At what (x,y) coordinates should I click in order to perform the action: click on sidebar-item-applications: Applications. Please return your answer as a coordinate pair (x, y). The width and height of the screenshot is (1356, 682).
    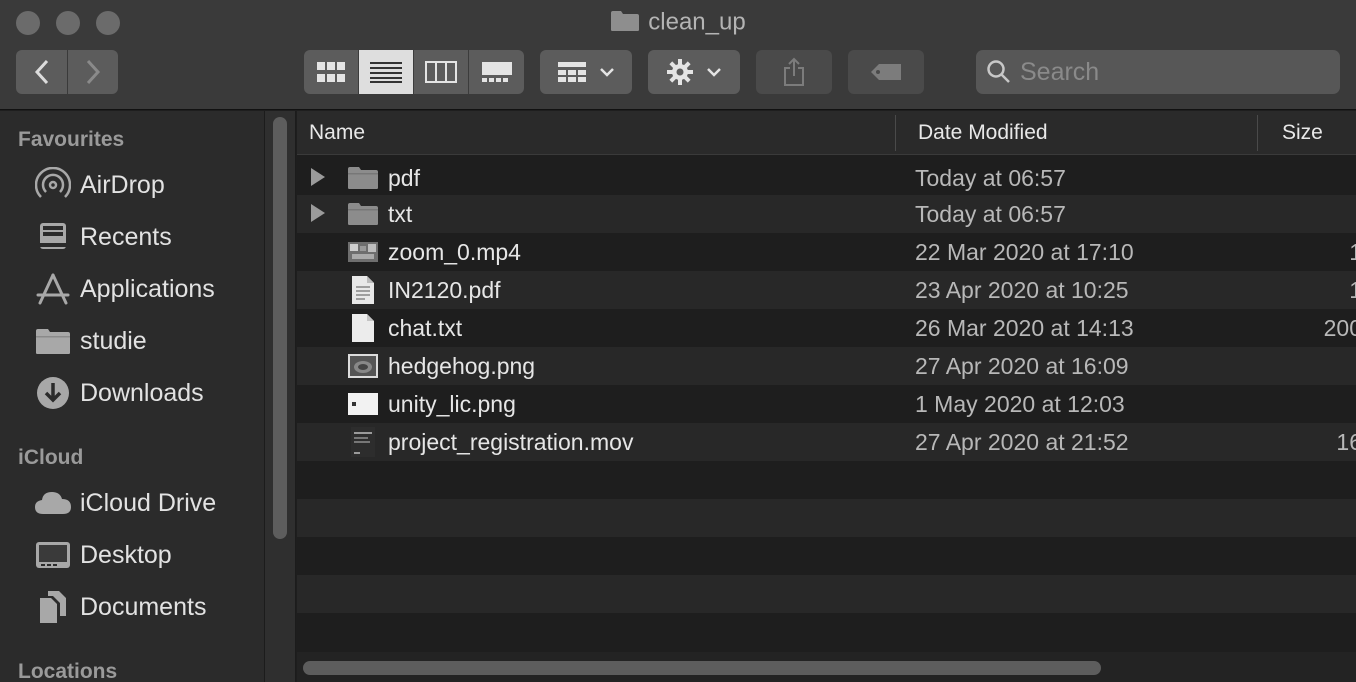
    Looking at the image, I should click on (148, 289).